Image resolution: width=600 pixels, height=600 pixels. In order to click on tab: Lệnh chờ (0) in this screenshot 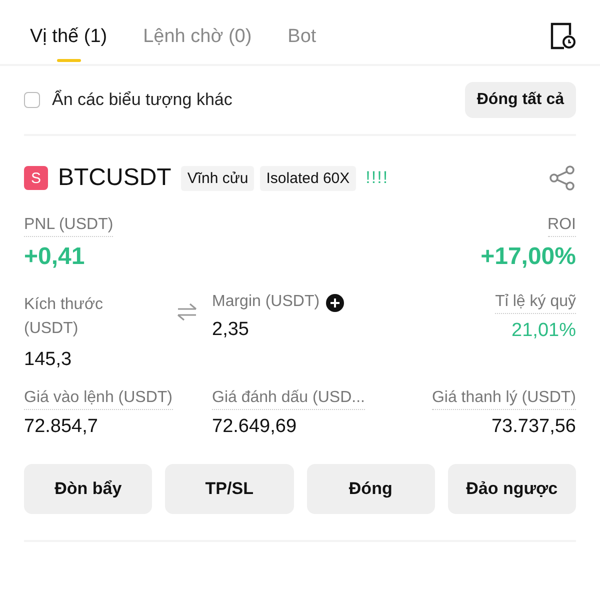, I will do `click(197, 43)`.